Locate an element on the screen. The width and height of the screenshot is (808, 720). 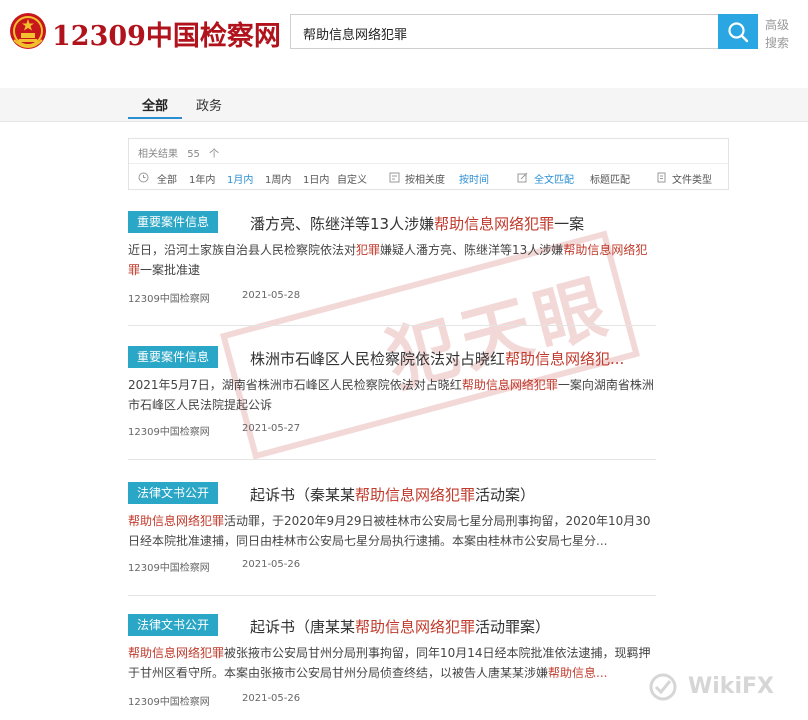
advanced-search-link: 高级 搜索 is located at coordinates (780, 34).